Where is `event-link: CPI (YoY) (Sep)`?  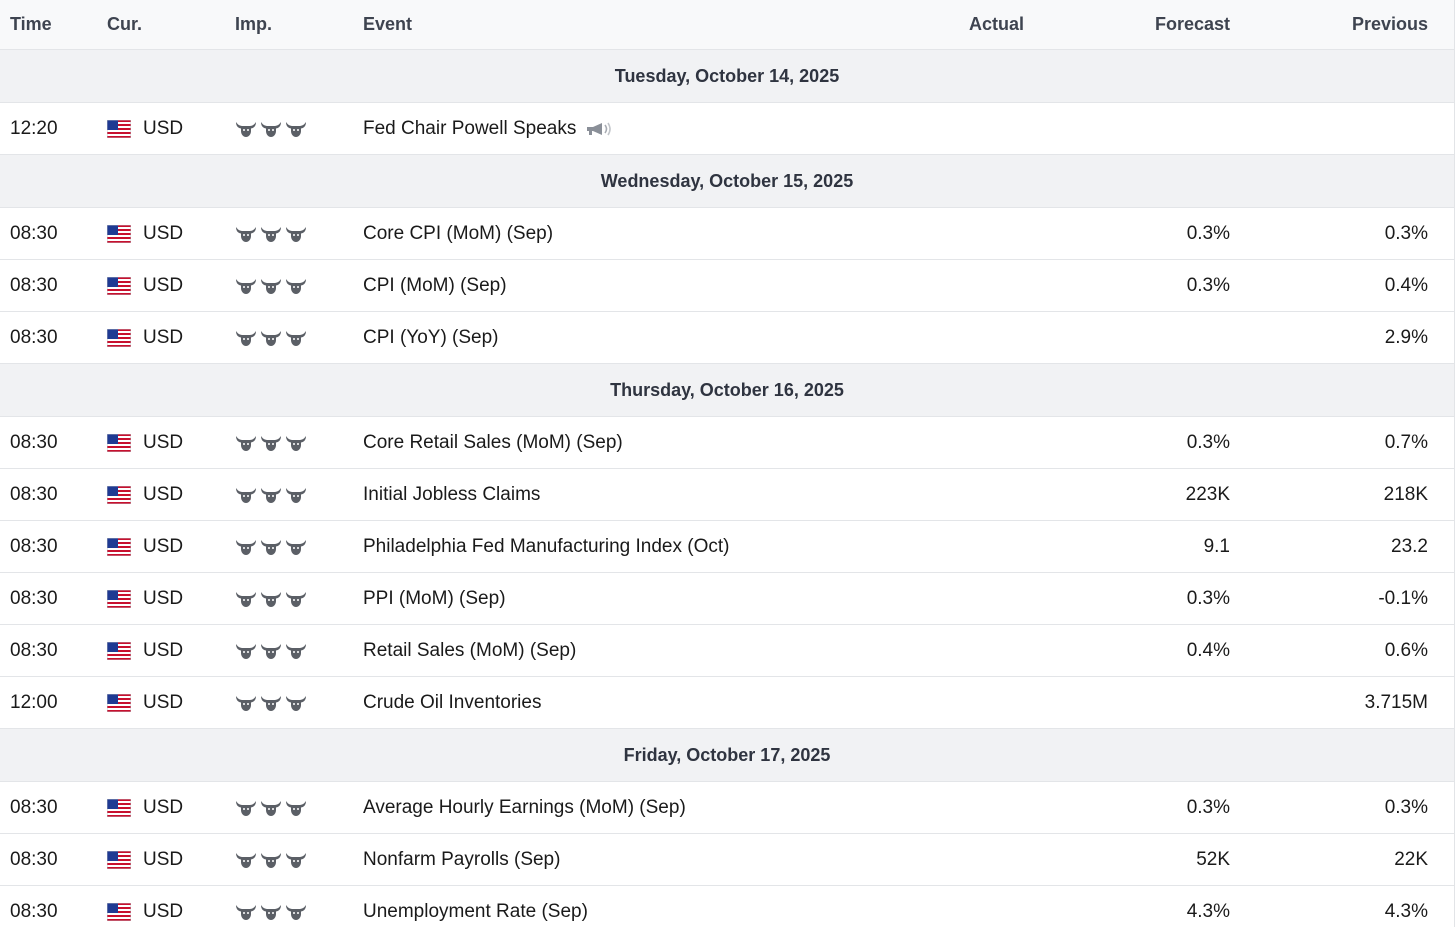 event-link: CPI (YoY) (Sep) is located at coordinates (431, 338).